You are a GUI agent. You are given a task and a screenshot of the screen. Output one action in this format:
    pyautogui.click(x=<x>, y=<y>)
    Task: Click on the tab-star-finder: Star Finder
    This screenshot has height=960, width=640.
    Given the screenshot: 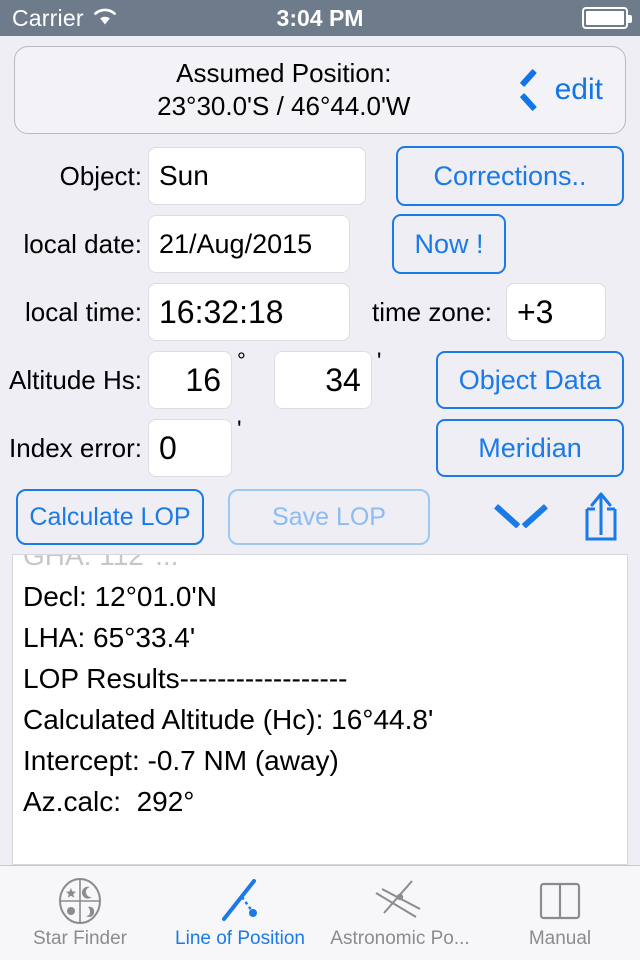 What is the action you would take?
    pyautogui.click(x=80, y=913)
    